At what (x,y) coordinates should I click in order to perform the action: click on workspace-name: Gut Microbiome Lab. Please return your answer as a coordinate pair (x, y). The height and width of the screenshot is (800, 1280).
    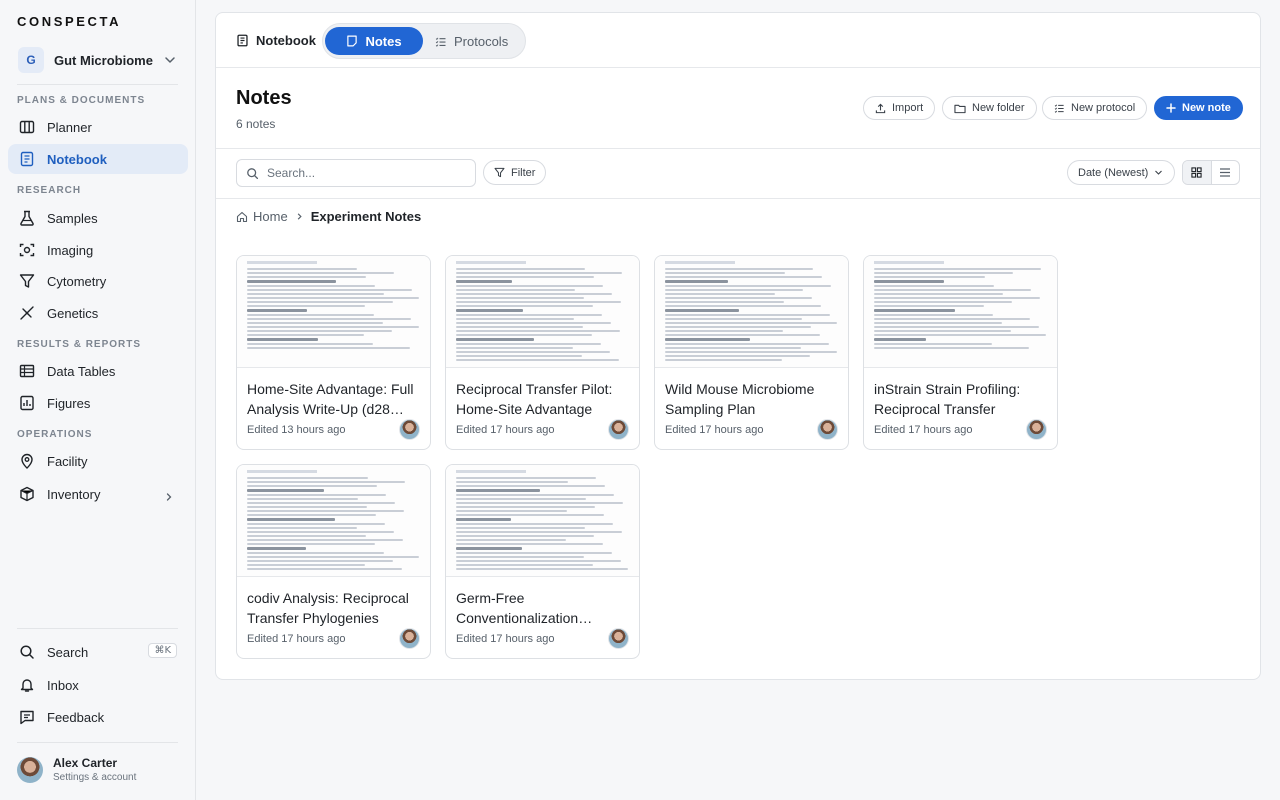
    Looking at the image, I should click on (104, 60).